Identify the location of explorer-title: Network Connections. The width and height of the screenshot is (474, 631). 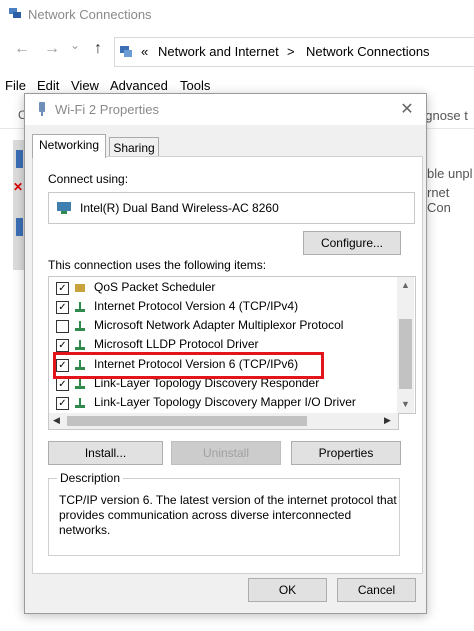
(90, 14).